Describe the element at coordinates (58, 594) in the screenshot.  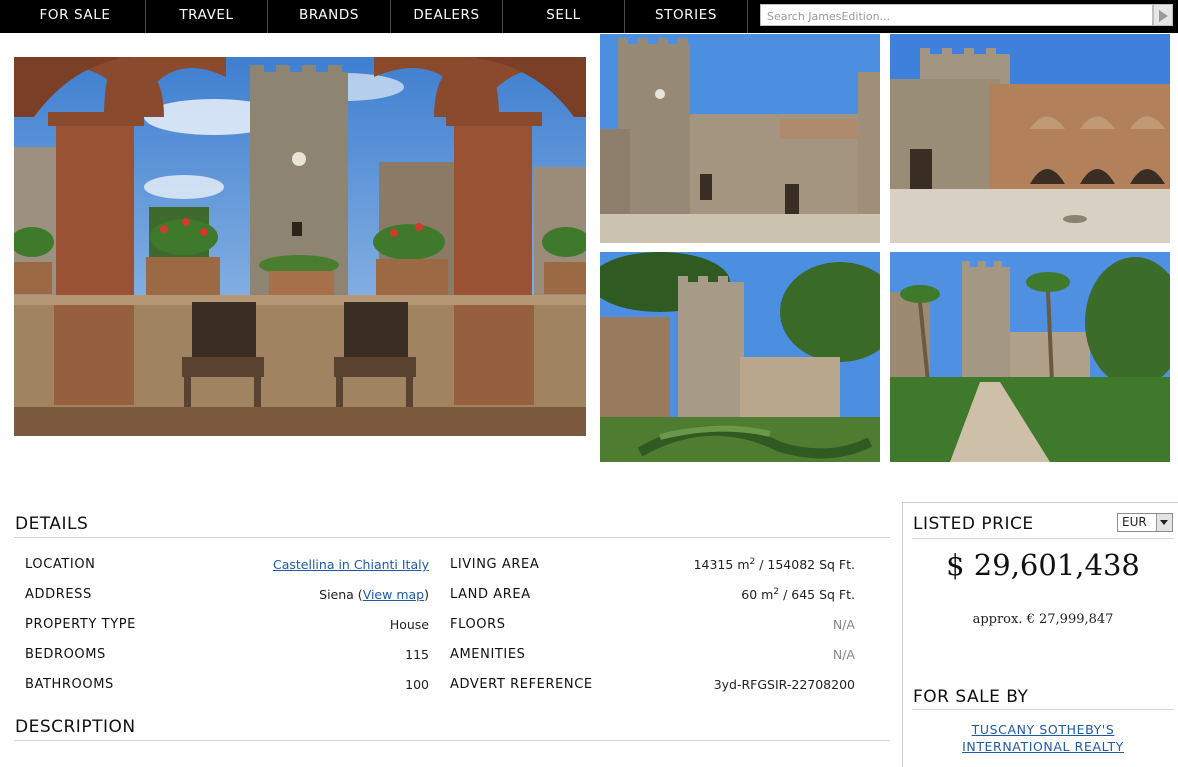
I see `address-label: ADDRESS` at that location.